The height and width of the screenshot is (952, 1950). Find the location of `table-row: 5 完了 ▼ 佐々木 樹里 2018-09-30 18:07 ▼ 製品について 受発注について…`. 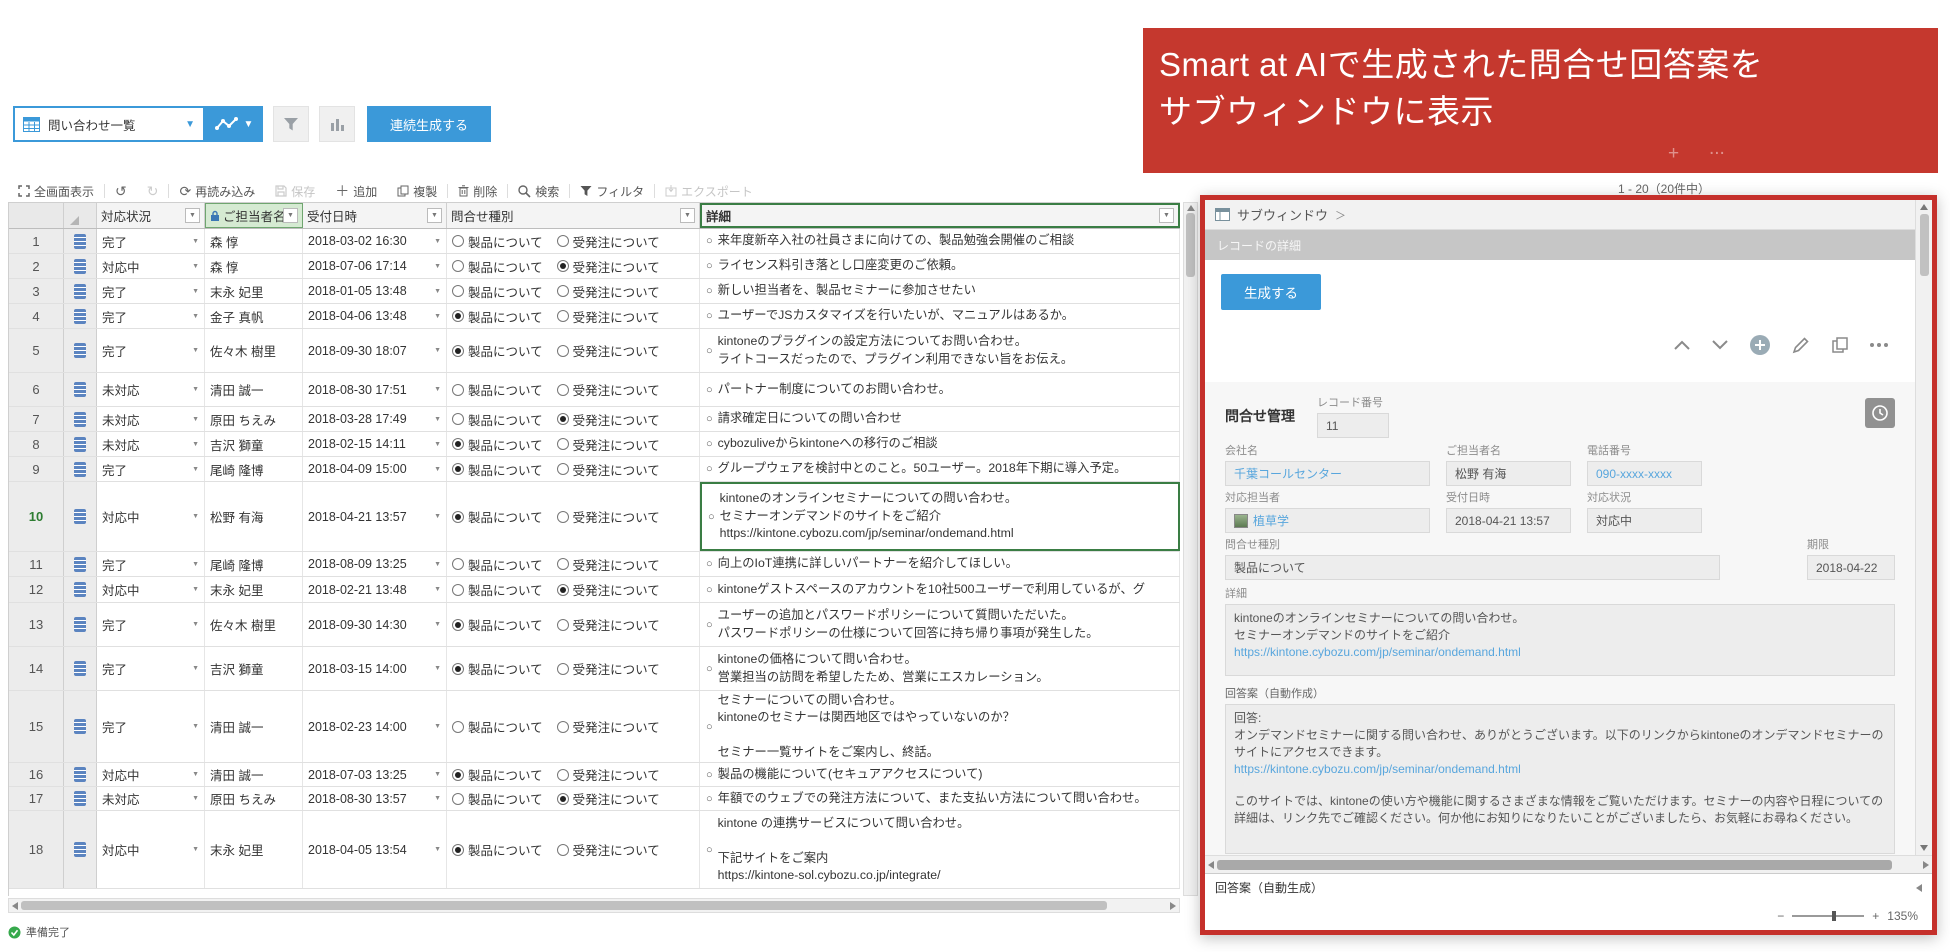

table-row: 5 完了 ▼ 佐々木 樹里 2018-09-30 18:07 ▼ 製品について 受発注について… is located at coordinates (594, 351).